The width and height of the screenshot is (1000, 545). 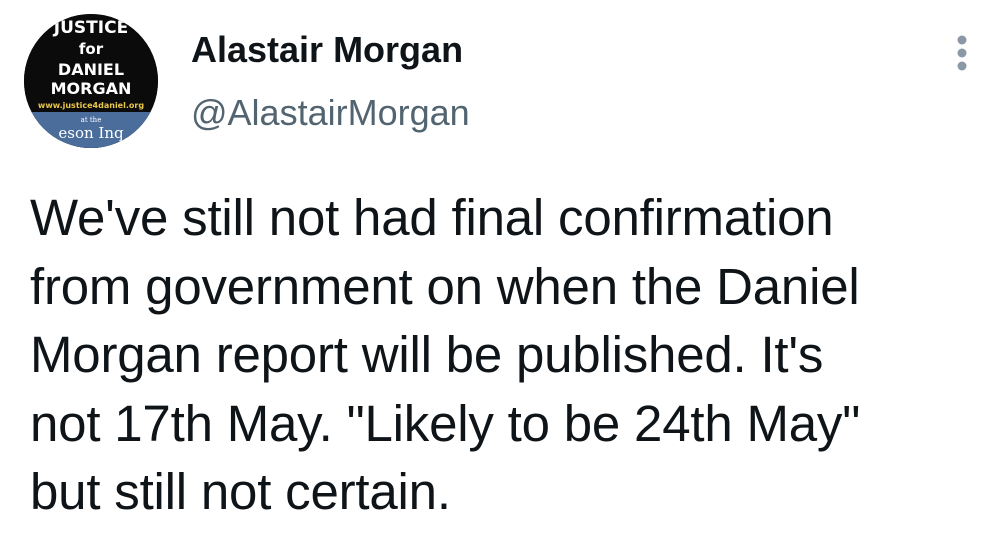 I want to click on user-handle: @AlastairMorgan, so click(x=330, y=113).